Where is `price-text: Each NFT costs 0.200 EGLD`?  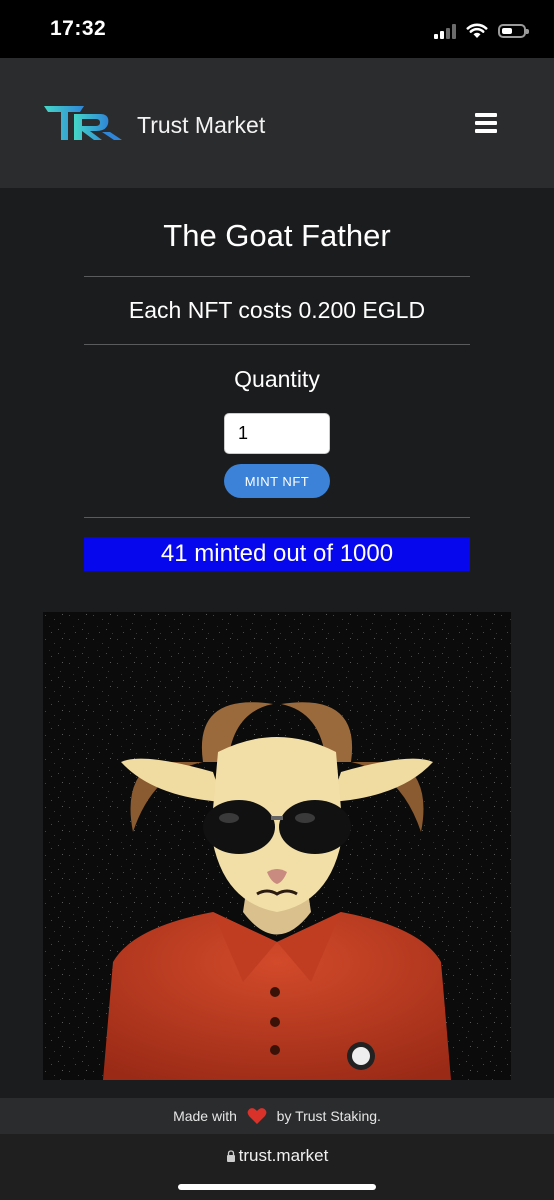
price-text: Each NFT costs 0.200 EGLD is located at coordinates (277, 310).